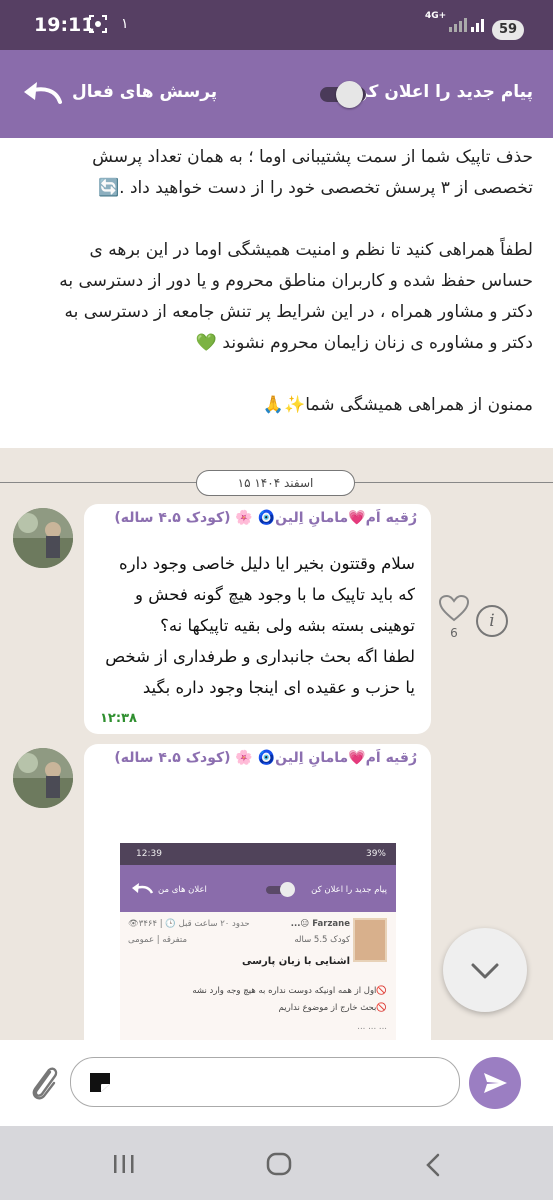 This screenshot has height=1200, width=553. I want to click on message-line: لطفا اگه بحث جانبداری و طرفداری از شخص, so click(260, 656).